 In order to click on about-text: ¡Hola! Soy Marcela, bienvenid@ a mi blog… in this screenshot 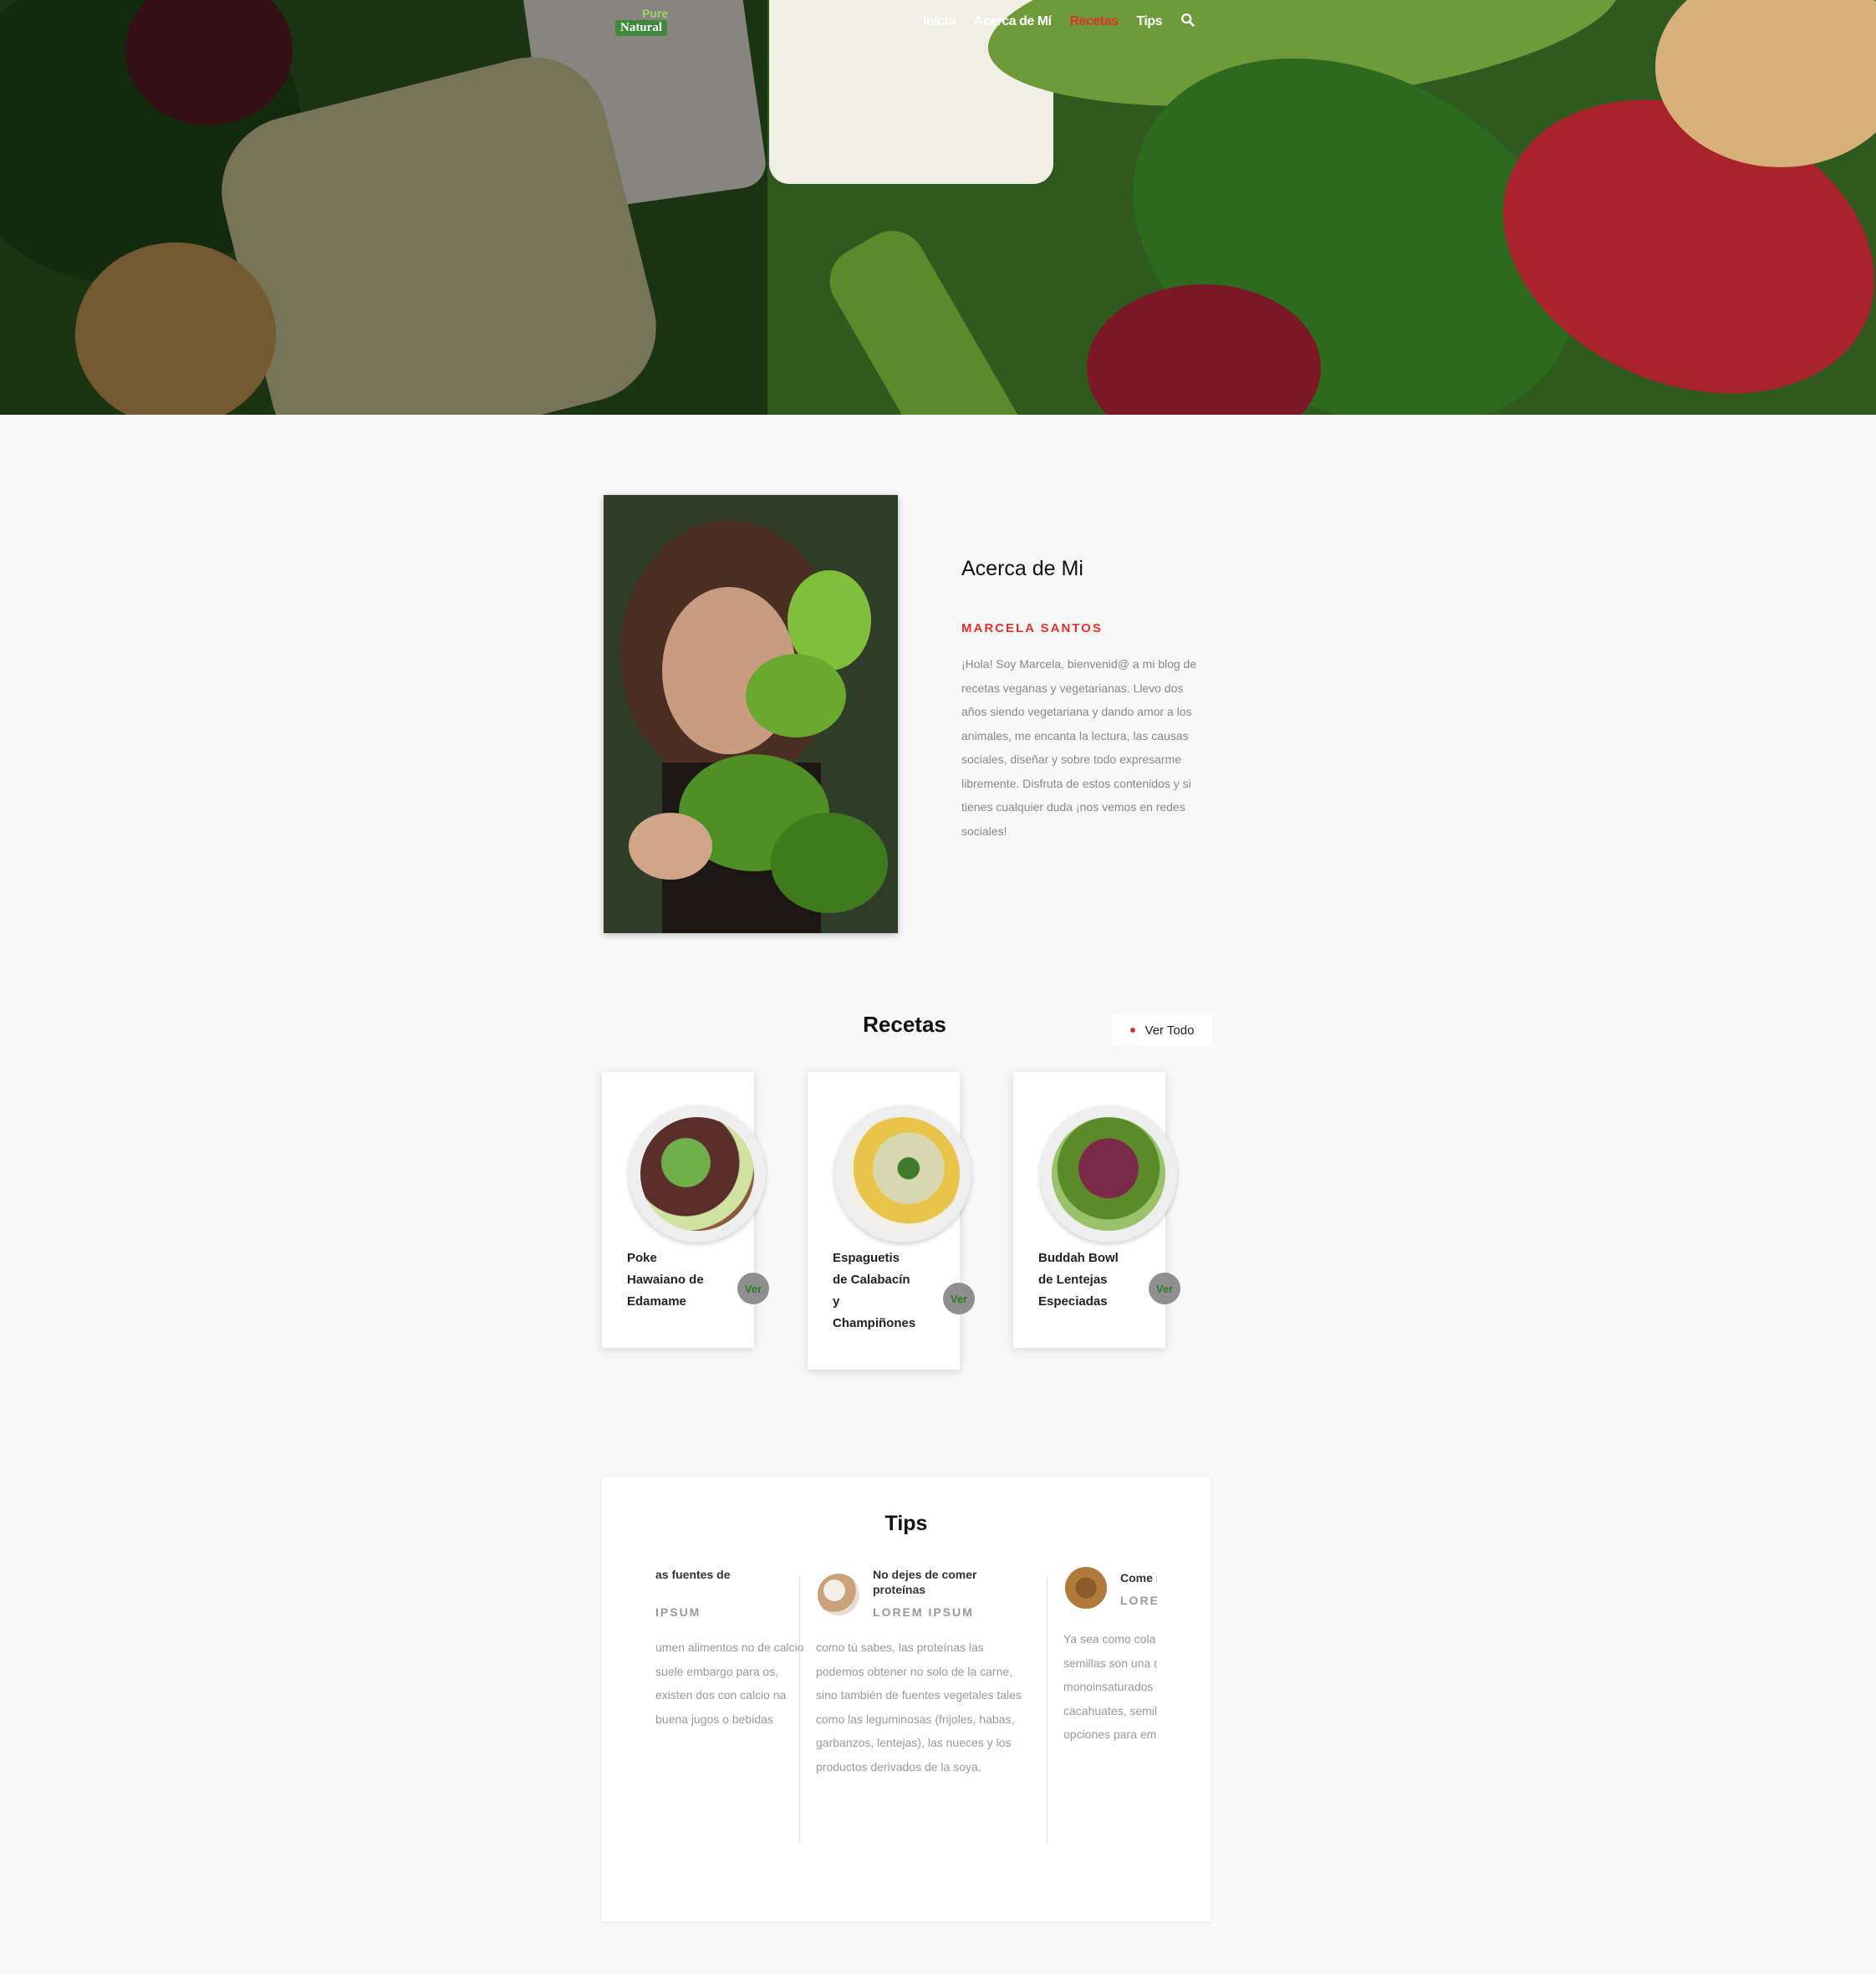, I will do `click(1079, 747)`.